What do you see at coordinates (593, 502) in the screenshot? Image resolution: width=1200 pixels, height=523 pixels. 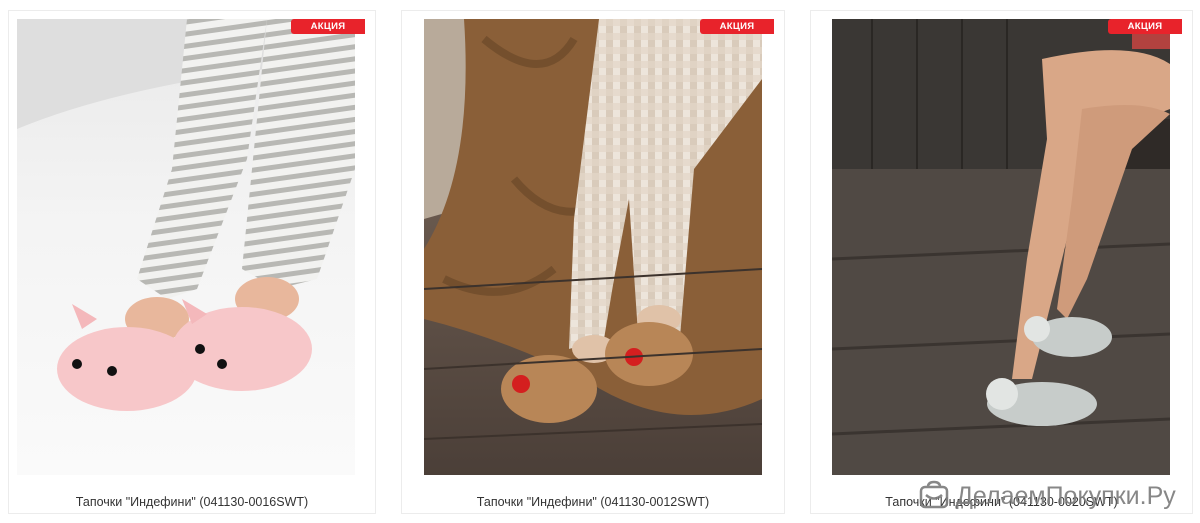 I see `product-title: Тапочки "Индефини" (041130-0012SWT)` at bounding box center [593, 502].